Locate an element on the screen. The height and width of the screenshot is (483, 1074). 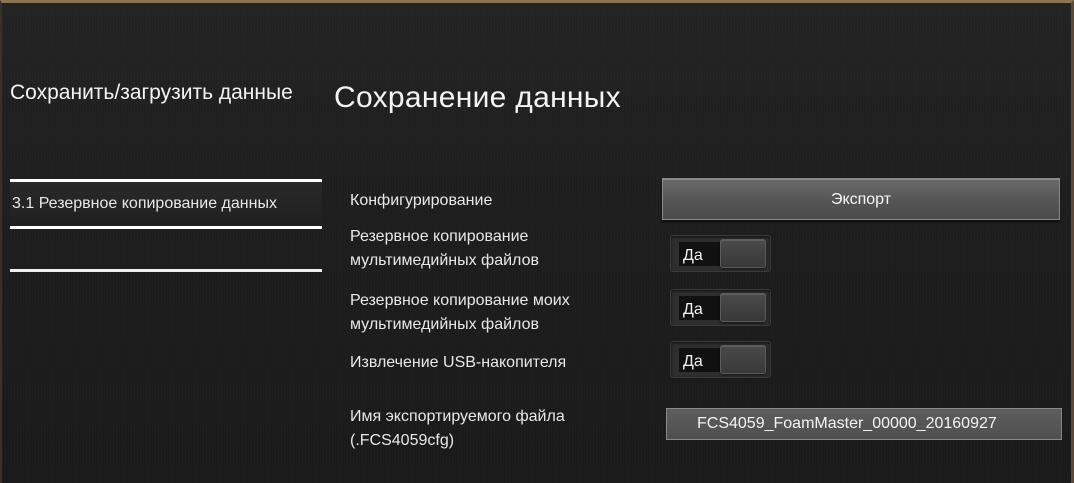
my-media-backup-toggle: Да is located at coordinates (720, 307).